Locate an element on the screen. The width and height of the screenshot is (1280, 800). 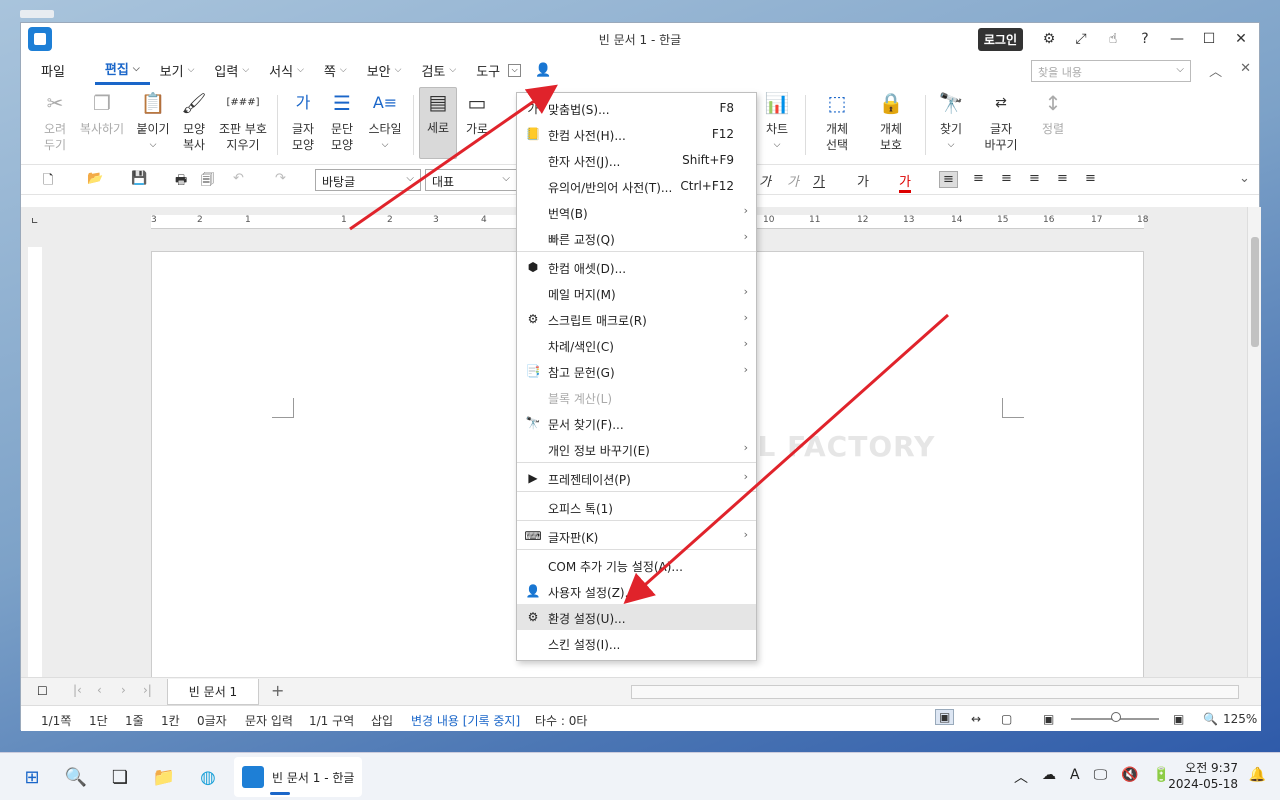
menu-item-toc-index: 차례/색인(C) › is located at coordinates (636, 345).